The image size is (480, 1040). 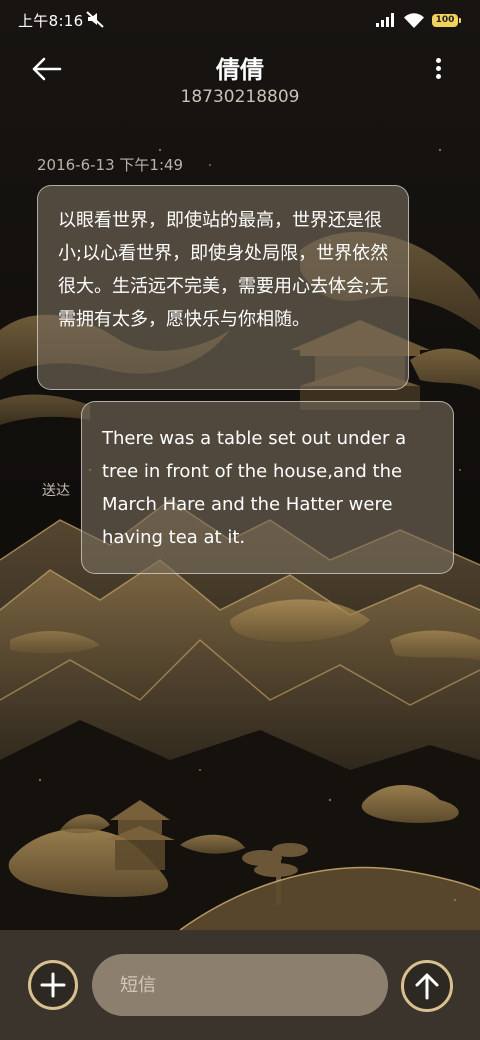 I want to click on message-composer, so click(x=240, y=985).